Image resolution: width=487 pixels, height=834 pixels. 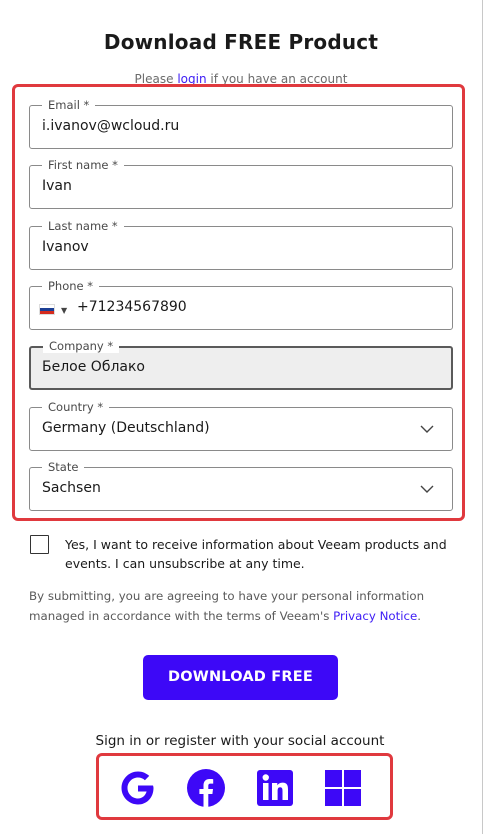 What do you see at coordinates (241, 183) in the screenshot?
I see `first-name-field: First name * Ivan` at bounding box center [241, 183].